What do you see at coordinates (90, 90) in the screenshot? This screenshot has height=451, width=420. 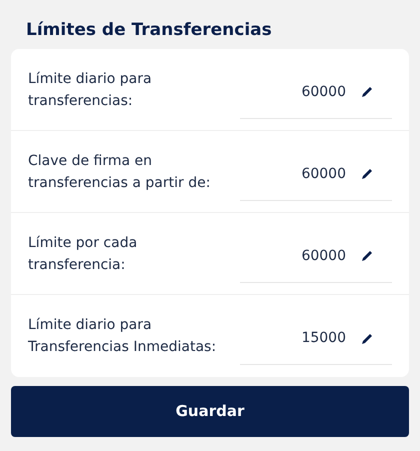 I see `limit-label: Límite diario para transferencias:` at bounding box center [90, 90].